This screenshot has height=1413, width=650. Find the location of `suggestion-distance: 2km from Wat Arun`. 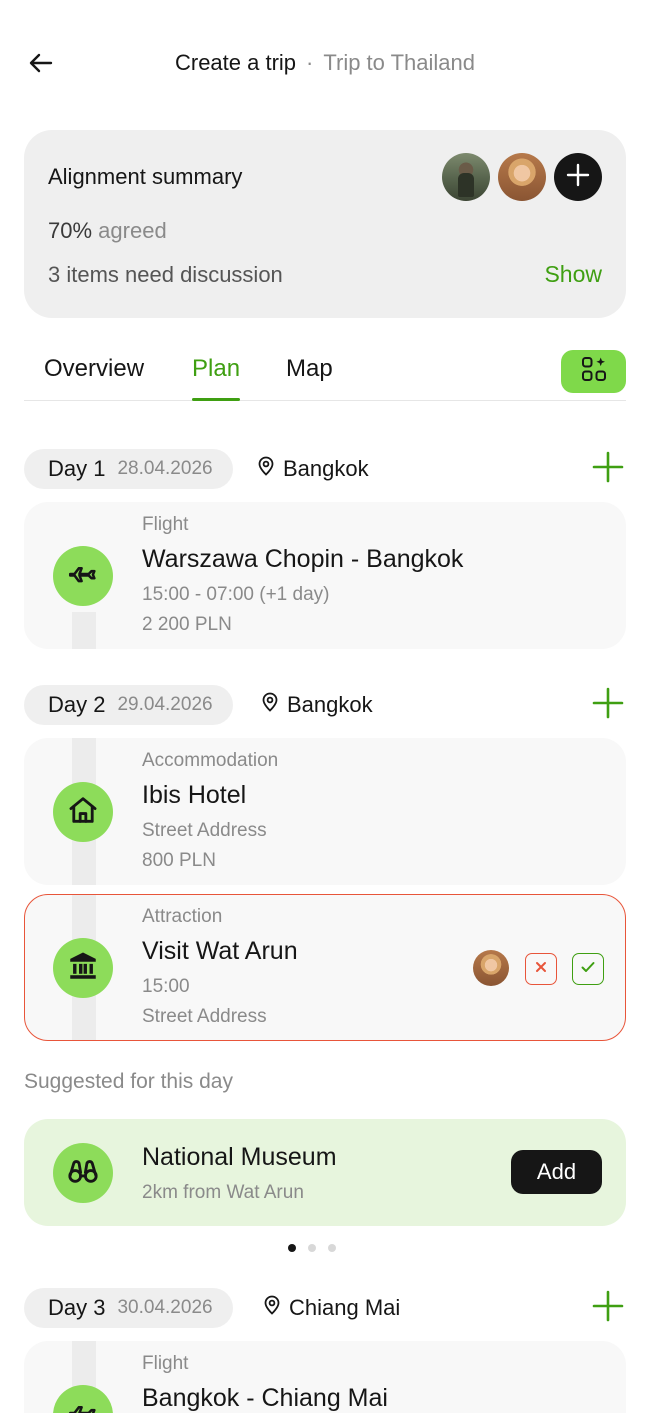

suggestion-distance: 2km from Wat Arun is located at coordinates (223, 1192).